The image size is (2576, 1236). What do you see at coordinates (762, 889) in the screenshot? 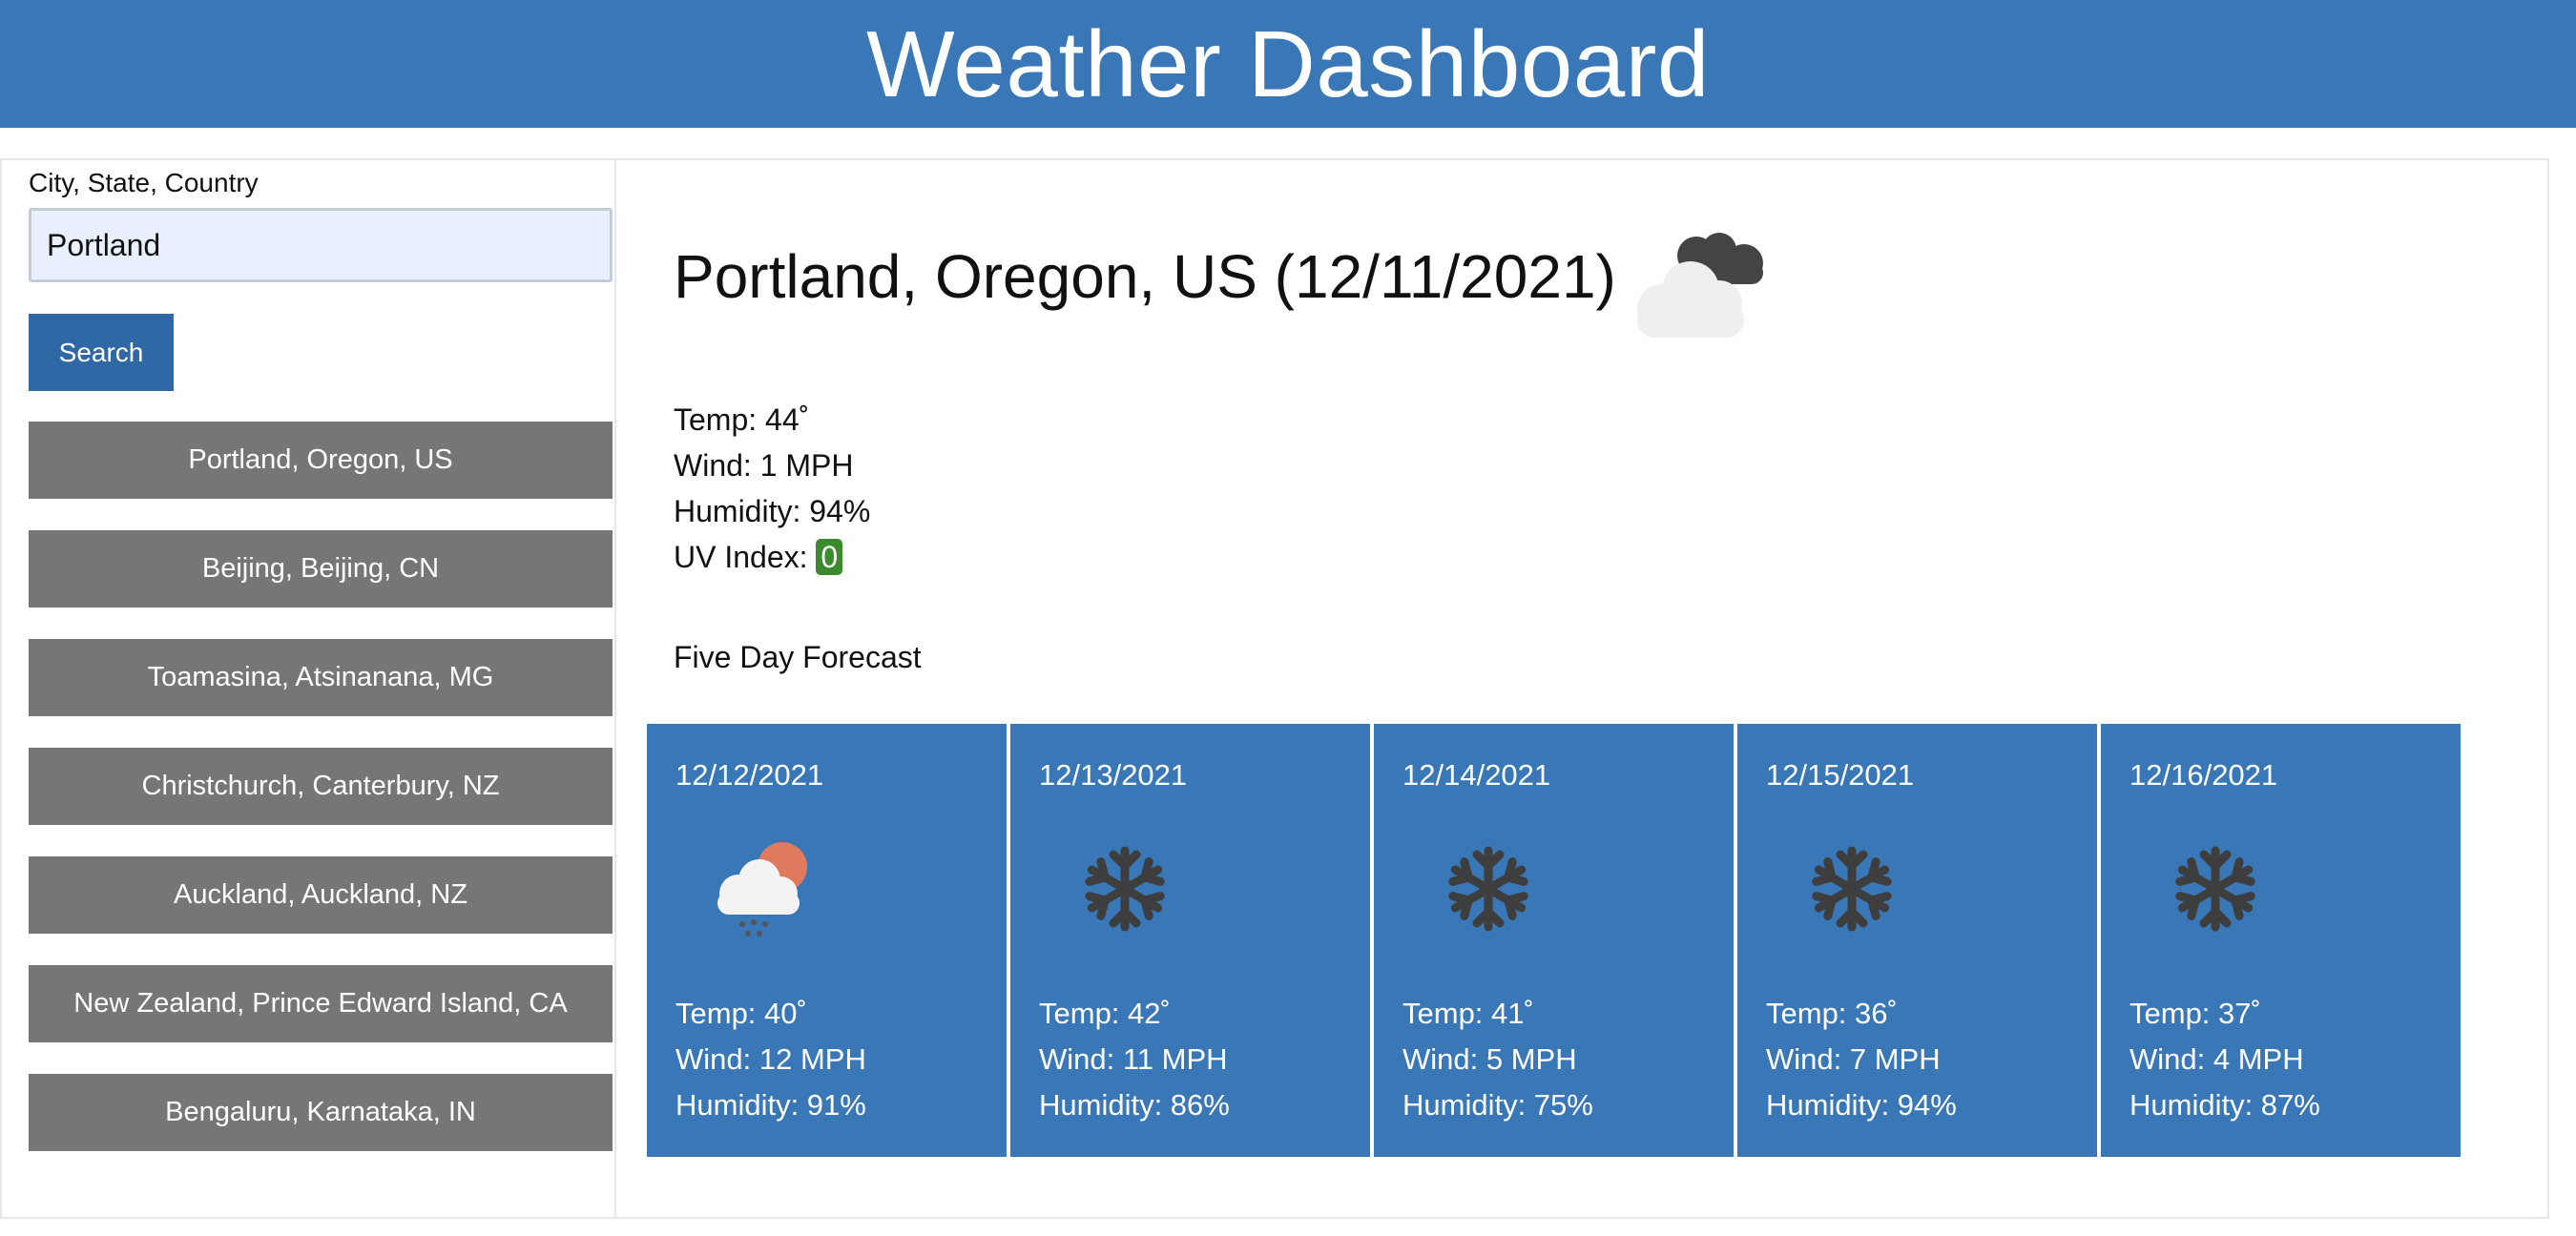
I see `rain-sun-icon` at bounding box center [762, 889].